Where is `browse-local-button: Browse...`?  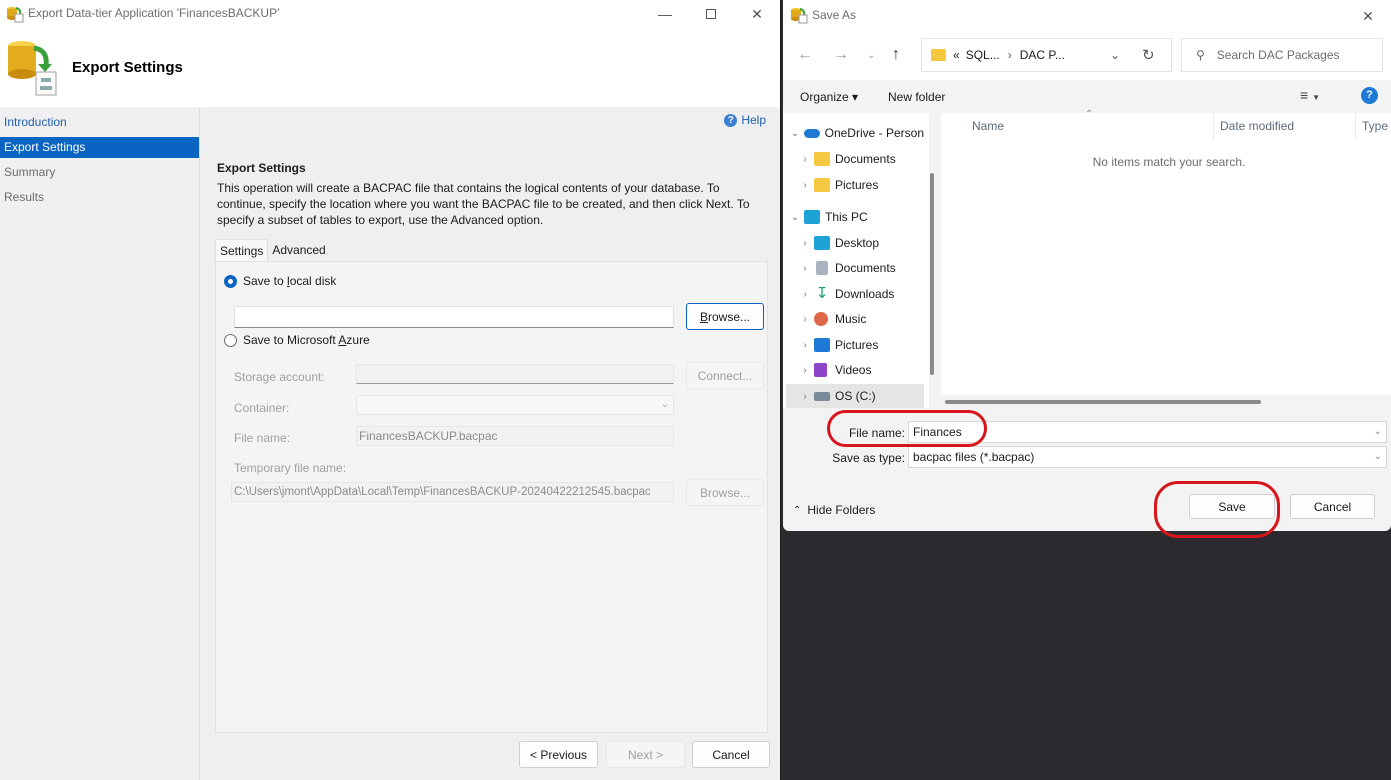 browse-local-button: Browse... is located at coordinates (725, 316).